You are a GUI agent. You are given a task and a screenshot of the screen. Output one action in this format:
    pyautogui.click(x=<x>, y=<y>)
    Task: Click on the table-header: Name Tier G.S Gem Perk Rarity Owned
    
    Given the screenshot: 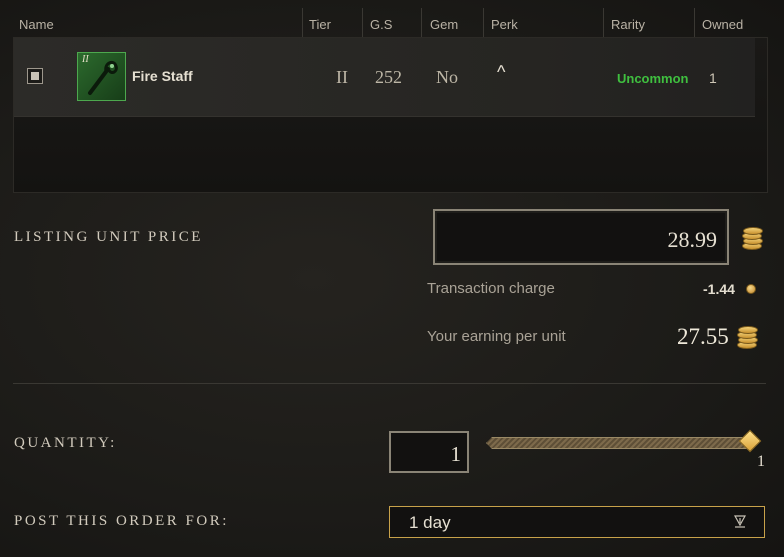 What is the action you would take?
    pyautogui.click(x=392, y=23)
    